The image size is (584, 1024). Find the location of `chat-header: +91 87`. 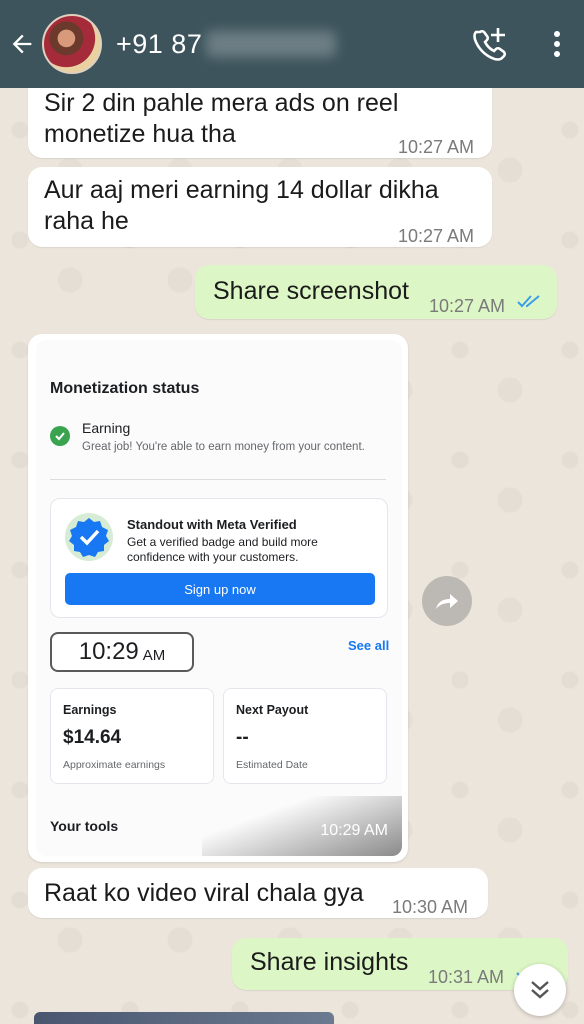

chat-header: +91 87 is located at coordinates (292, 44).